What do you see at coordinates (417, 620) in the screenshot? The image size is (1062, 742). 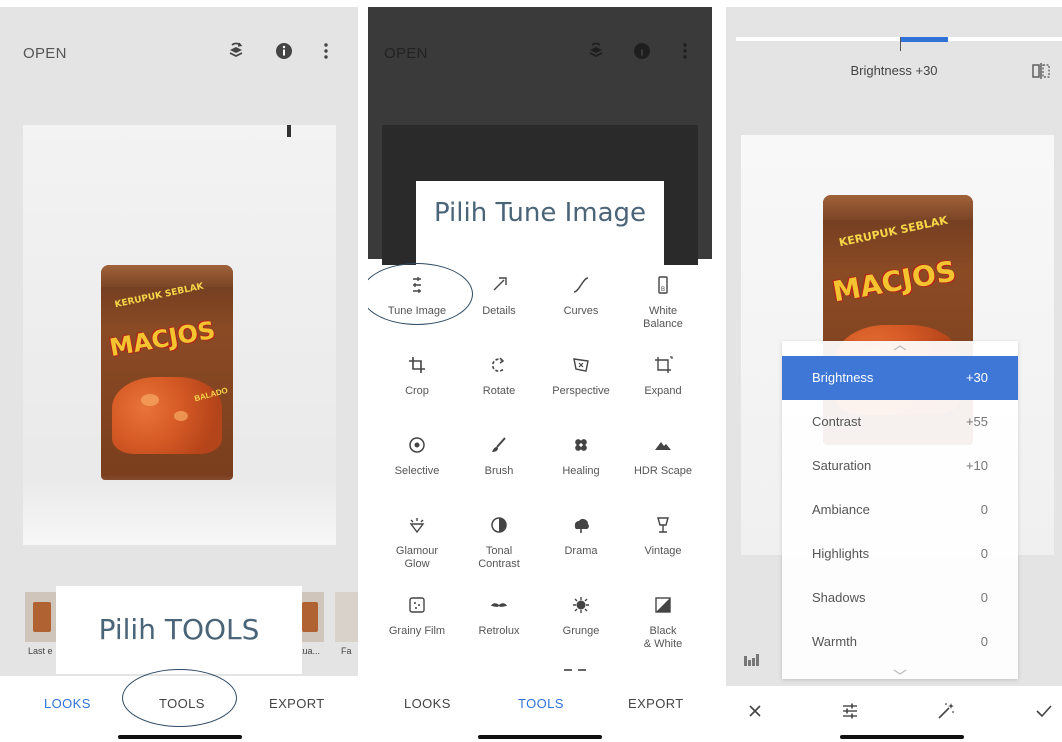 I see `tool-grainy-film: Grainy Film` at bounding box center [417, 620].